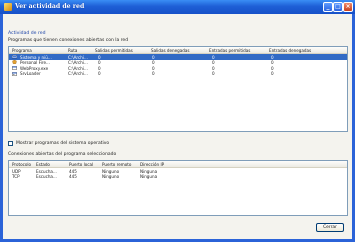 The height and width of the screenshot is (242, 355). I want to click on proxy-icon, so click(14, 68).